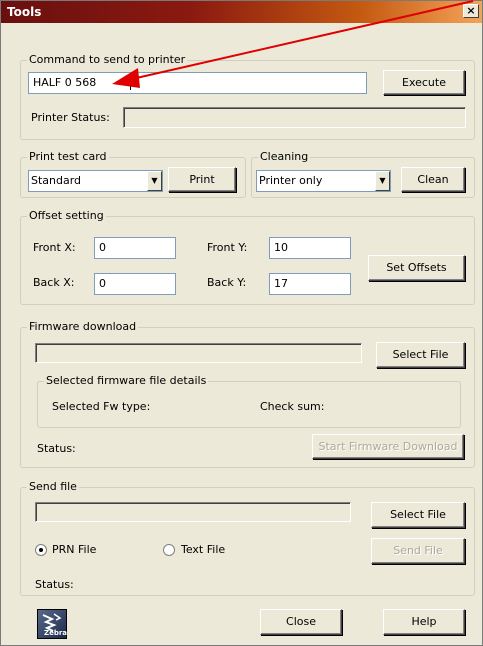  I want to click on window-close-button: ×, so click(471, 11).